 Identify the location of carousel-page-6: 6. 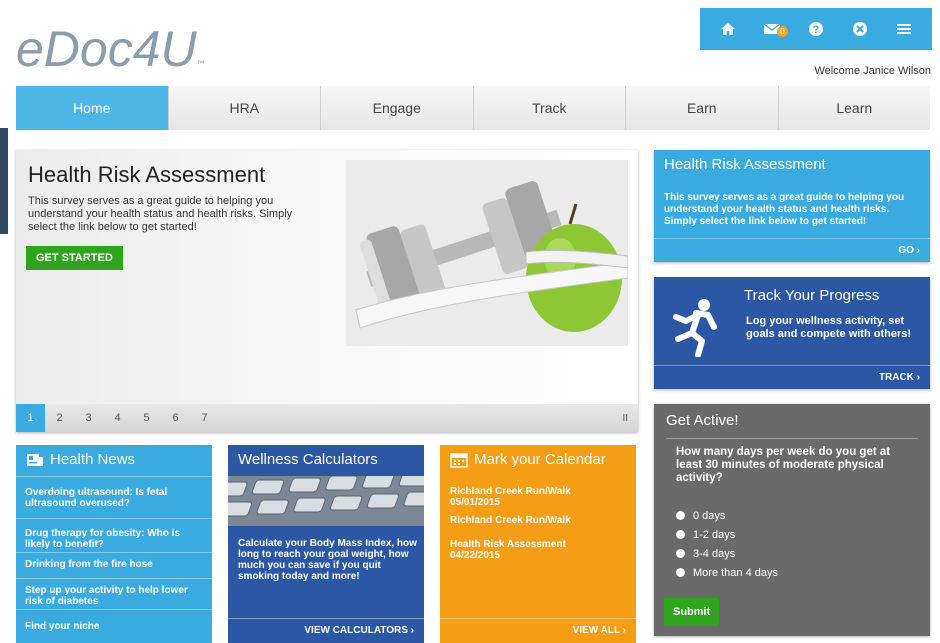
(175, 418).